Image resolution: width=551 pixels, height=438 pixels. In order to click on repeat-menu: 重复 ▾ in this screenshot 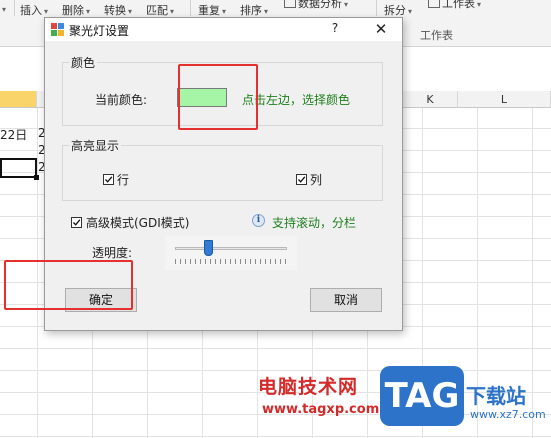, I will do `click(212, 9)`.